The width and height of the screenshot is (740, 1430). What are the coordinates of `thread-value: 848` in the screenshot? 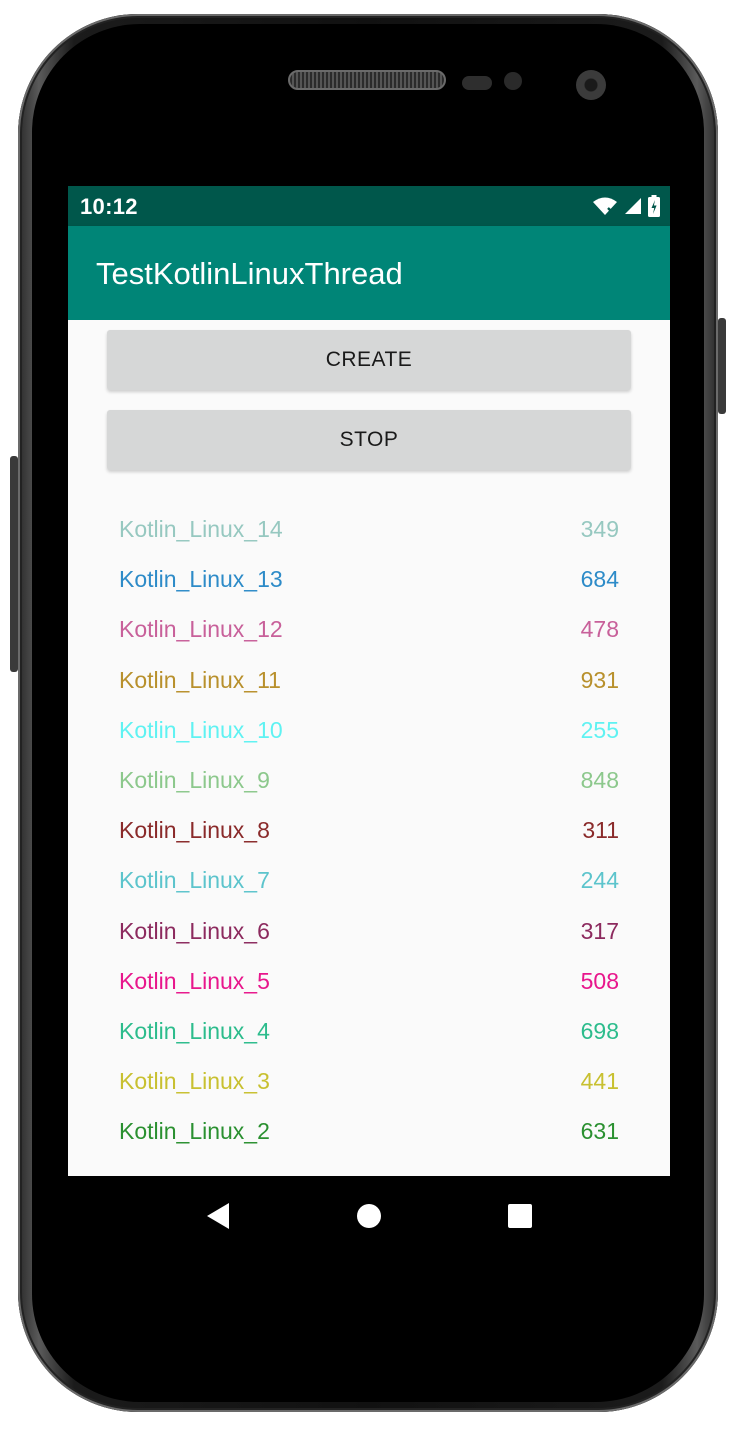 It's located at (599, 779).